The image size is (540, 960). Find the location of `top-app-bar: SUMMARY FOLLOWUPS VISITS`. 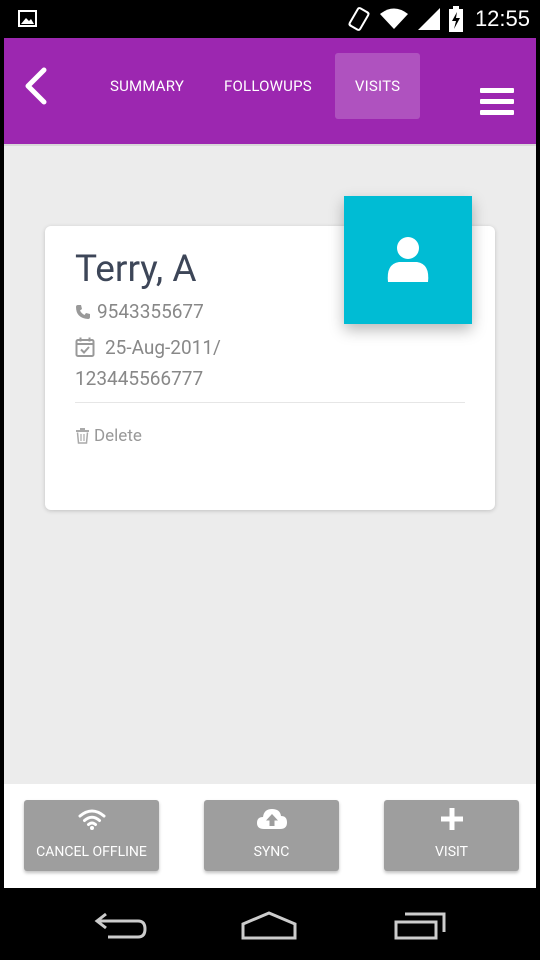

top-app-bar: SUMMARY FOLLOWUPS VISITS is located at coordinates (270, 92).